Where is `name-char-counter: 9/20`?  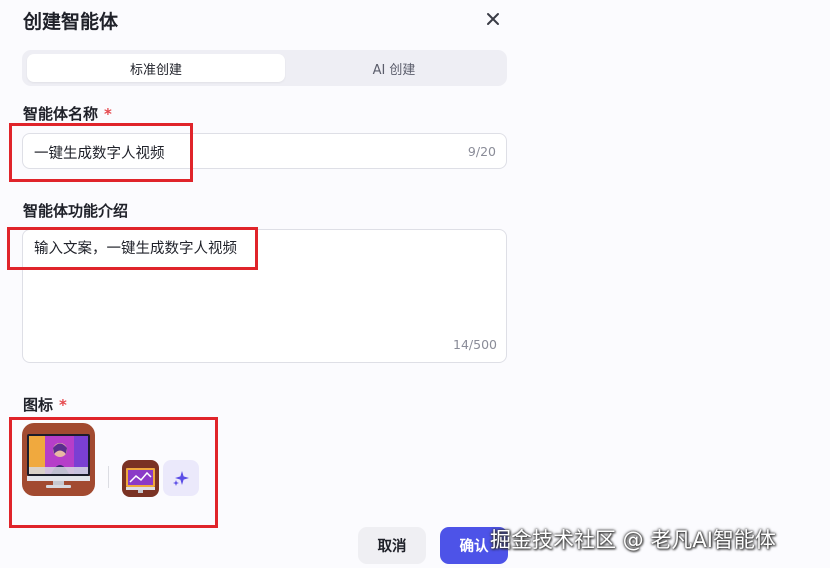 name-char-counter: 9/20 is located at coordinates (481, 151).